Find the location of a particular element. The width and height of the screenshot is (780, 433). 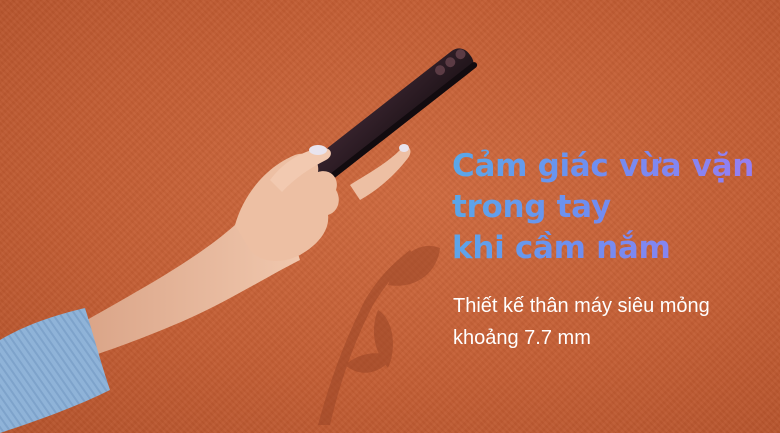

headline-line-1: Cảm giác vừa vặn is located at coordinates (603, 166).